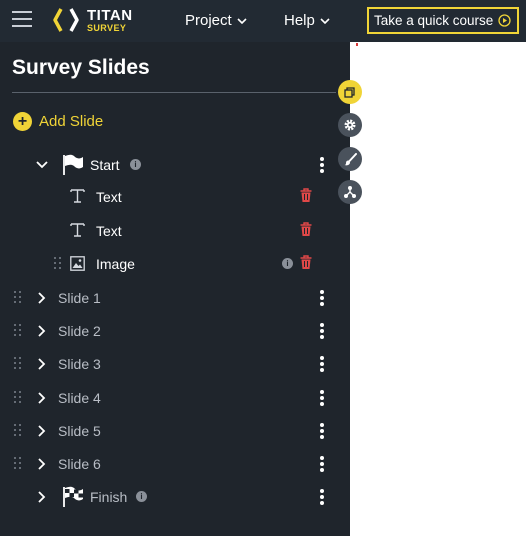 Image resolution: width=526 pixels, height=536 pixels. What do you see at coordinates (66, 20) in the screenshot?
I see `logo-mark-icon` at bounding box center [66, 20].